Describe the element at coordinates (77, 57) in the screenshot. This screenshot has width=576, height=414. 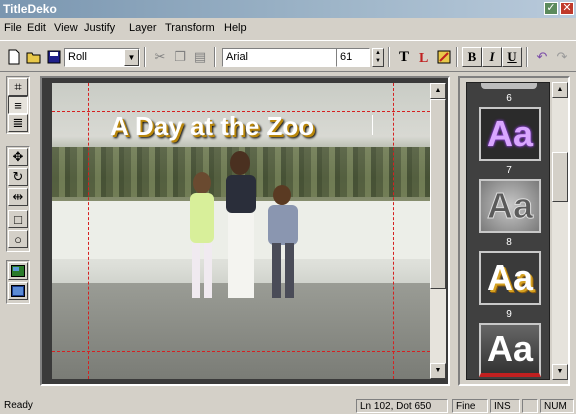
I see `mode-select-value: Roll` at that location.